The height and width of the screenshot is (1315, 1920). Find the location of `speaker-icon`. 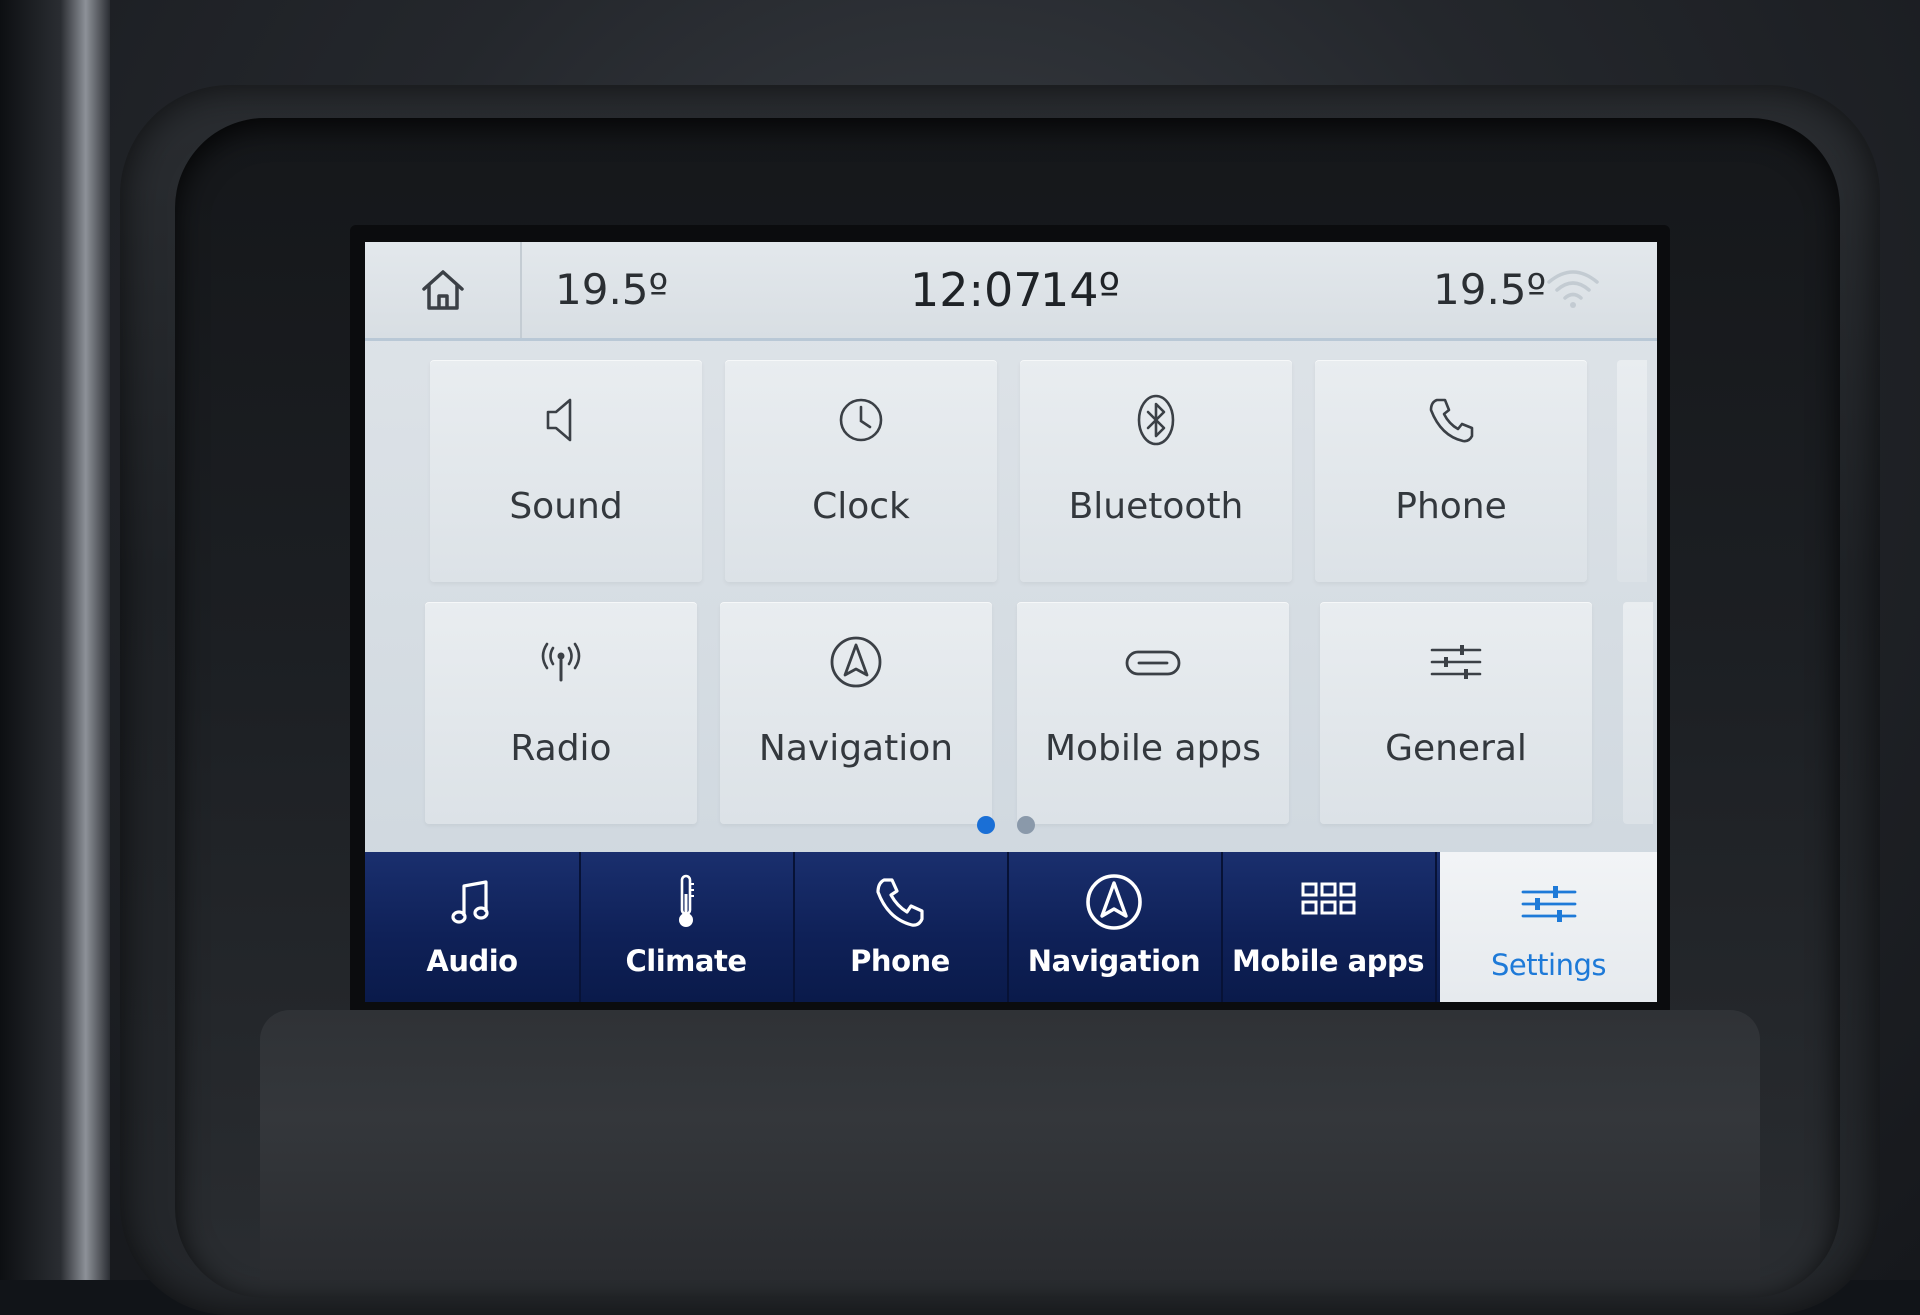

speaker-icon is located at coordinates (559, 420).